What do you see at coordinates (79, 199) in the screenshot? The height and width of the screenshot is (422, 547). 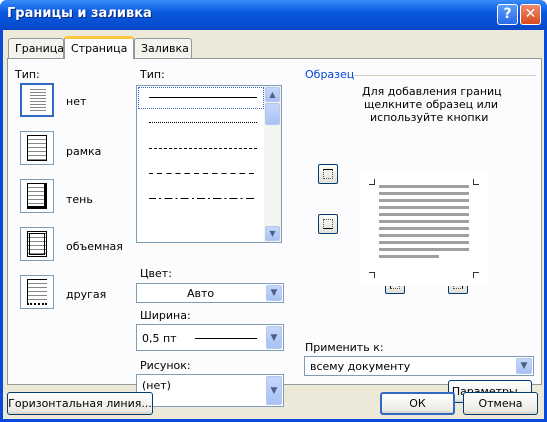 I see `setting-shadow-label: тень` at bounding box center [79, 199].